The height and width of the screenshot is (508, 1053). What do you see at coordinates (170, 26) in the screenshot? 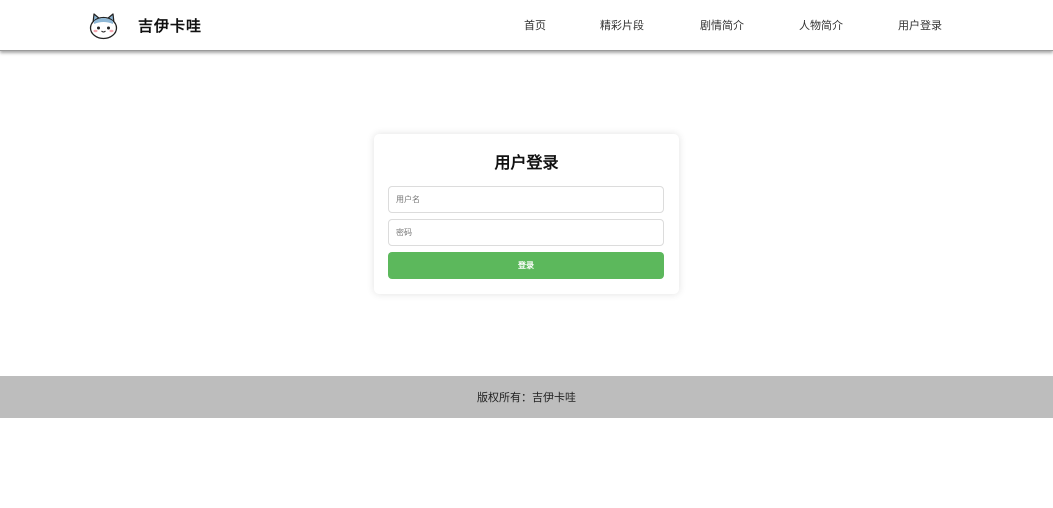
I see `site-brand: 吉伊卡哇` at bounding box center [170, 26].